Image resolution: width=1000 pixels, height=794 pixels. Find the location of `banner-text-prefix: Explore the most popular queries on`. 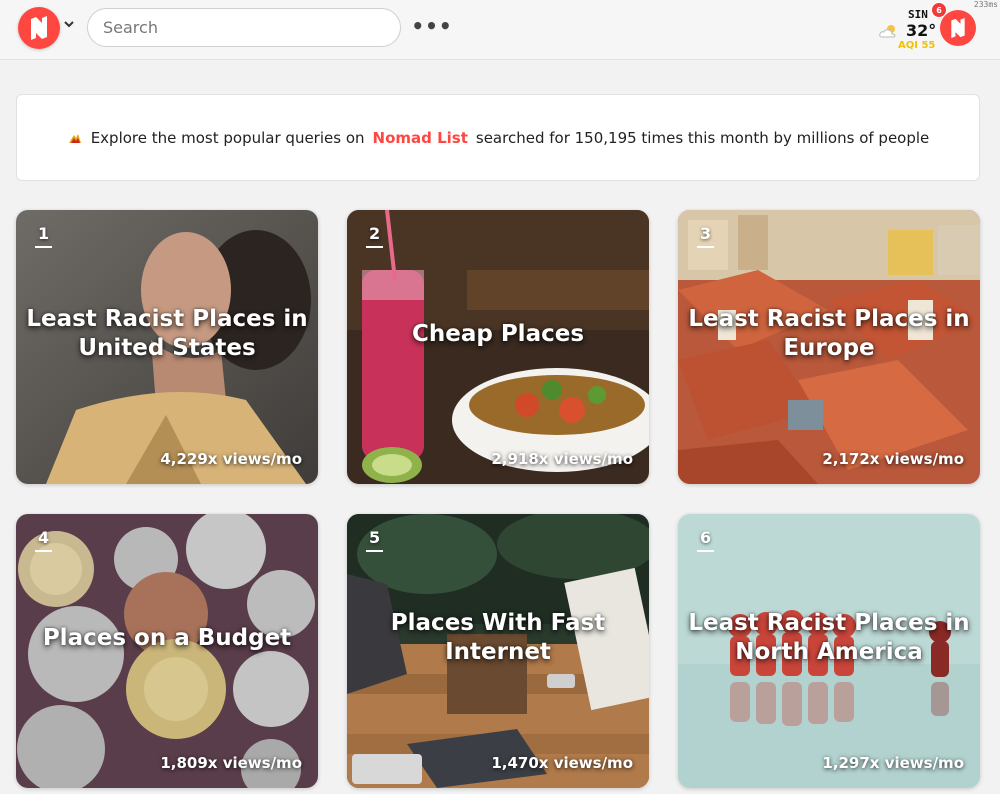

banner-text-prefix: Explore the most popular queries on is located at coordinates (227, 137).